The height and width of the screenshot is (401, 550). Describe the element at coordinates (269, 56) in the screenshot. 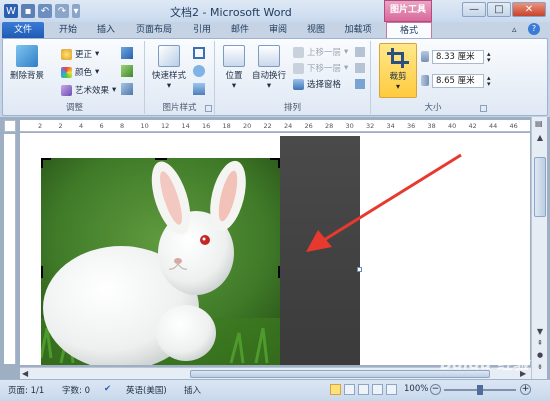

I see `wrap-text-icon` at that location.